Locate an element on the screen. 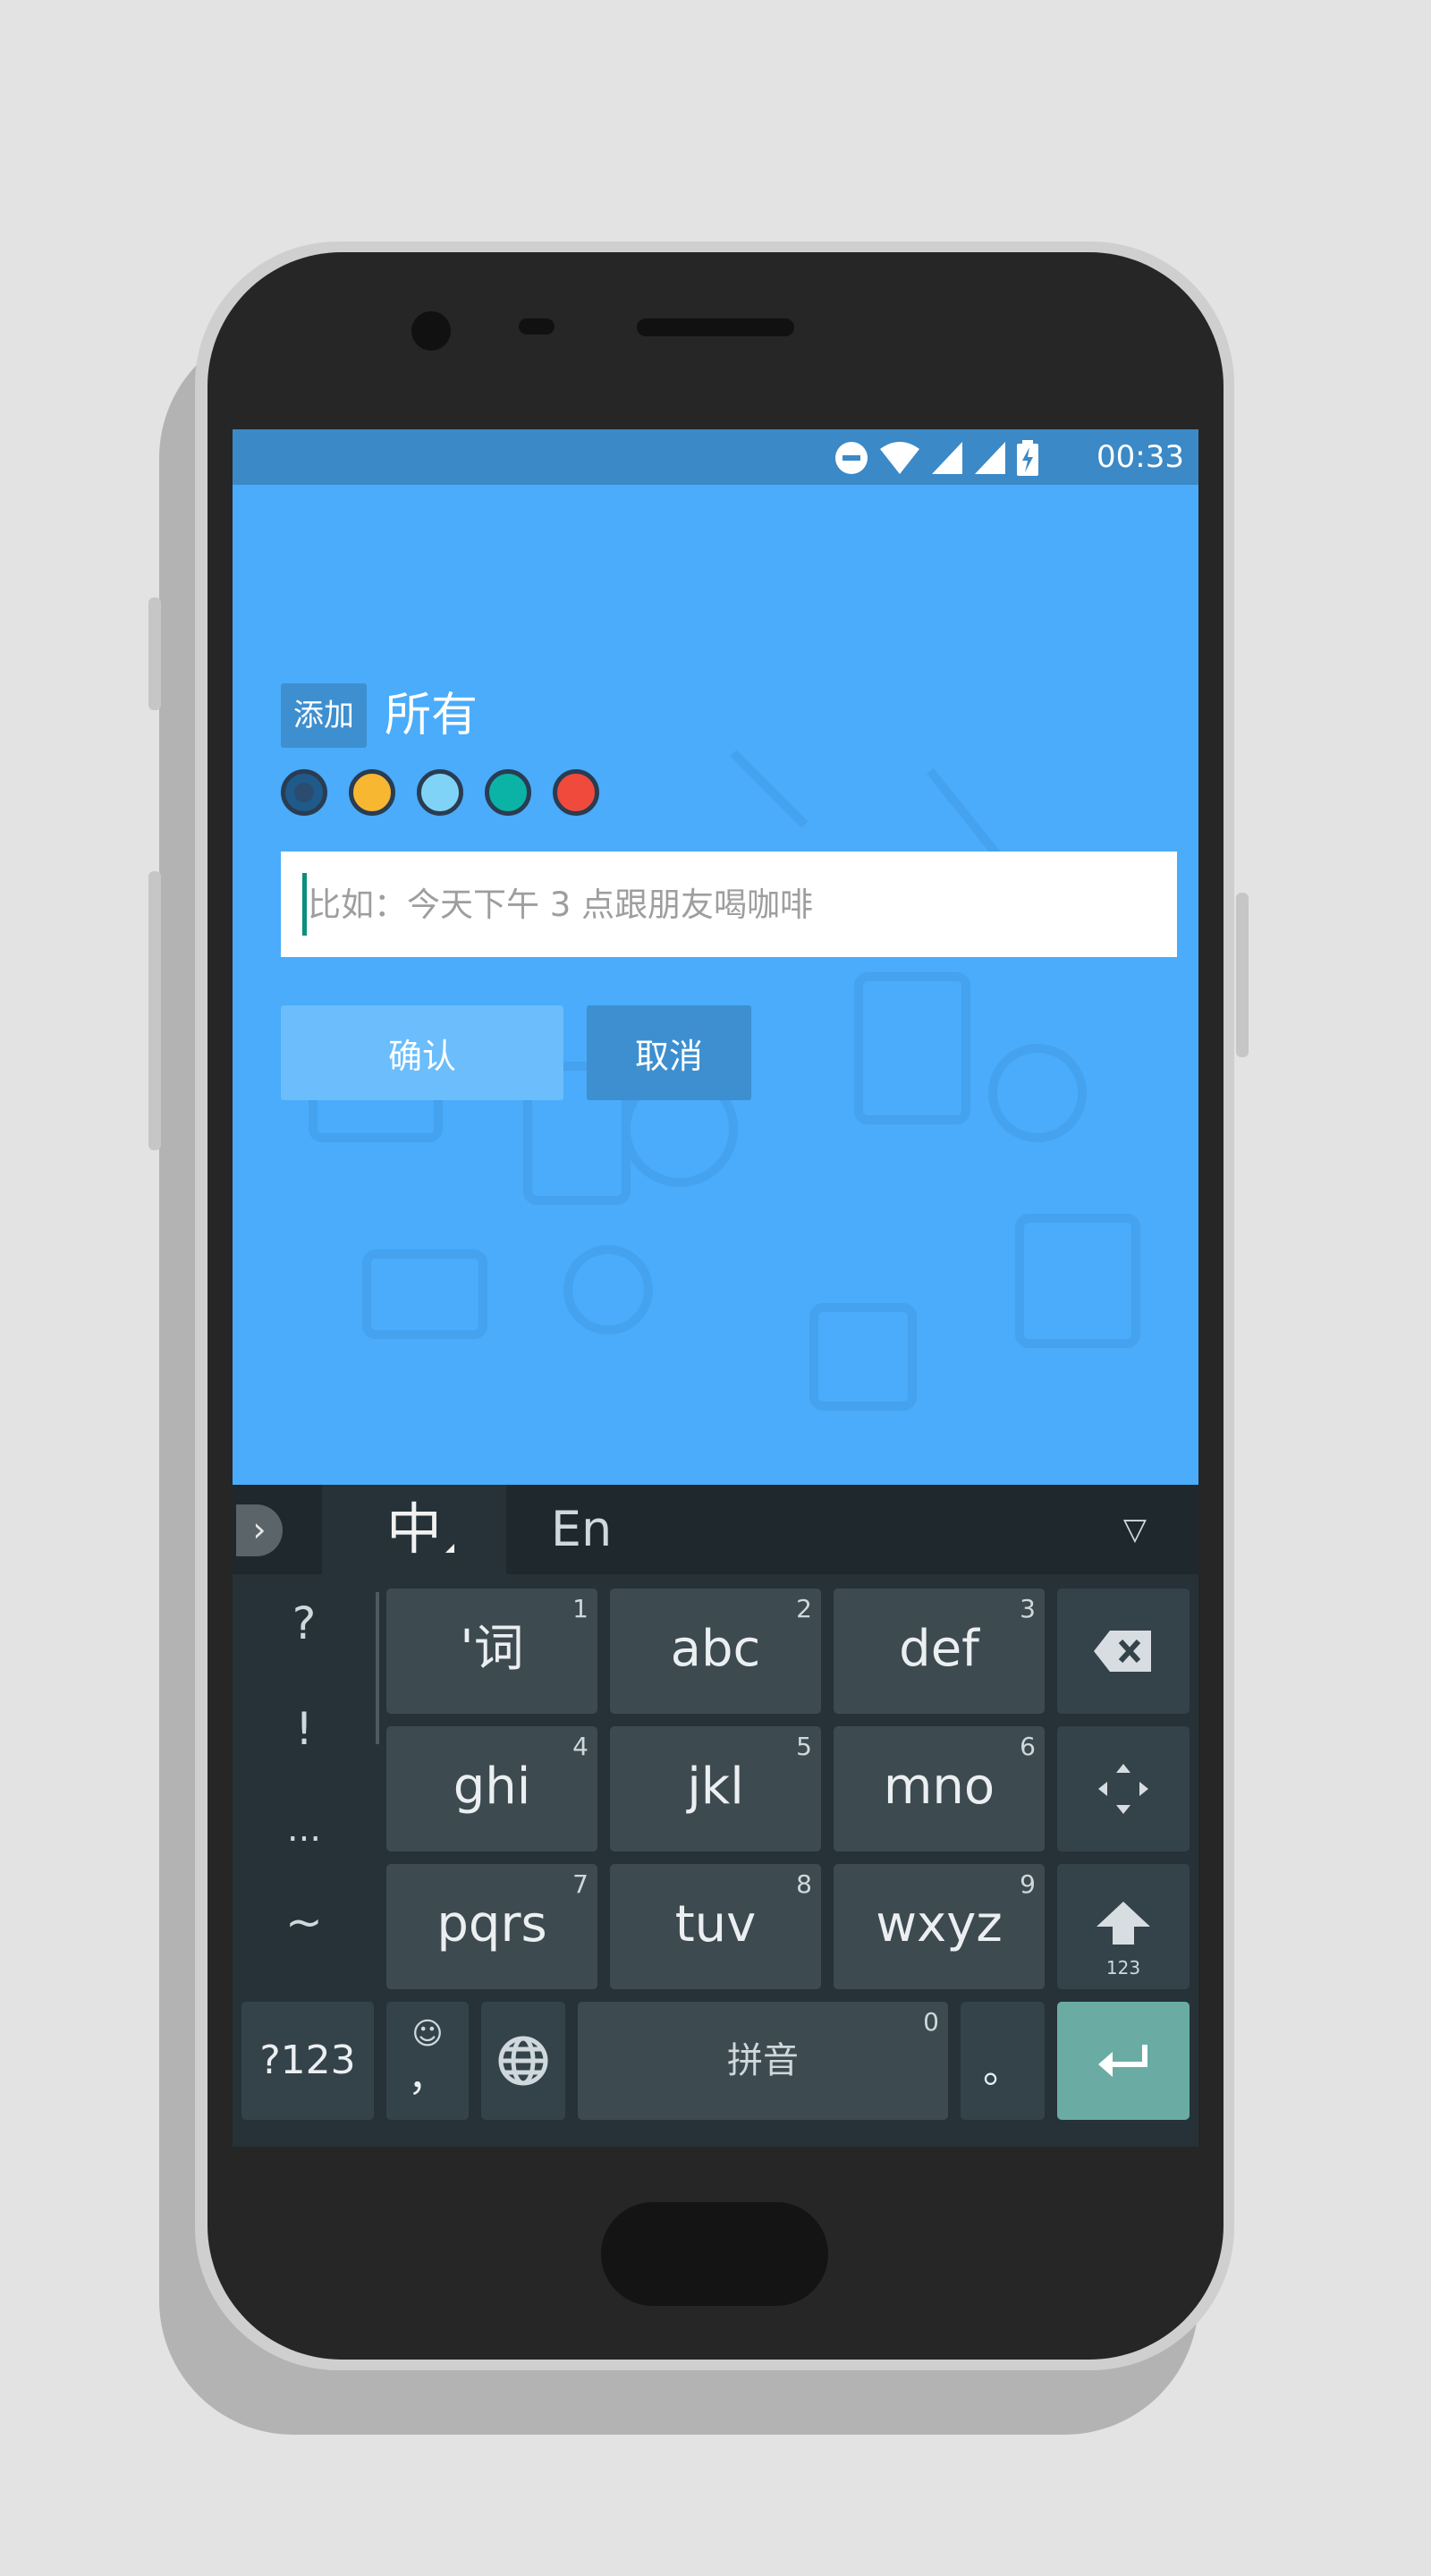 The image size is (1431, 2576). status-icons is located at coordinates (936, 458).